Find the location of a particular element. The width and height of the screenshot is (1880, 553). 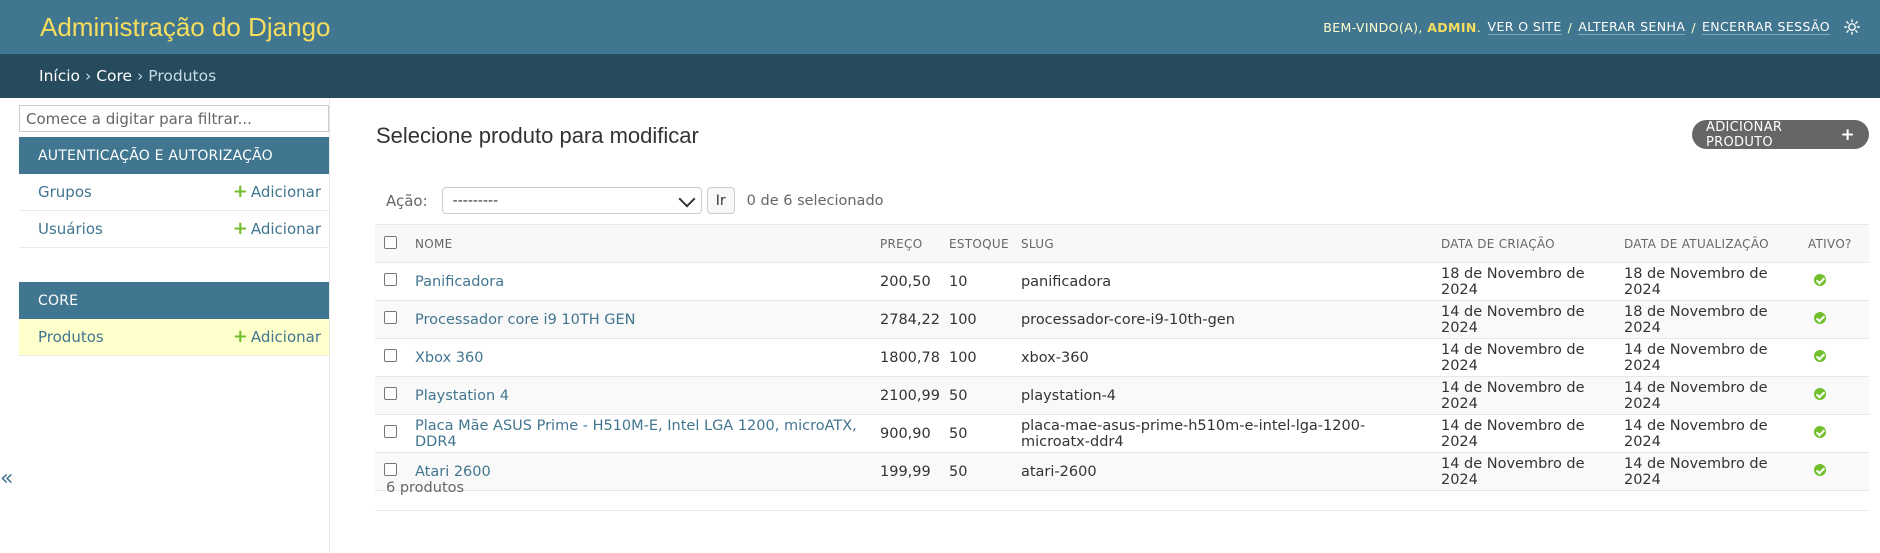

column-header-data-atualizacao: Data de atualização is located at coordinates (1706, 243).